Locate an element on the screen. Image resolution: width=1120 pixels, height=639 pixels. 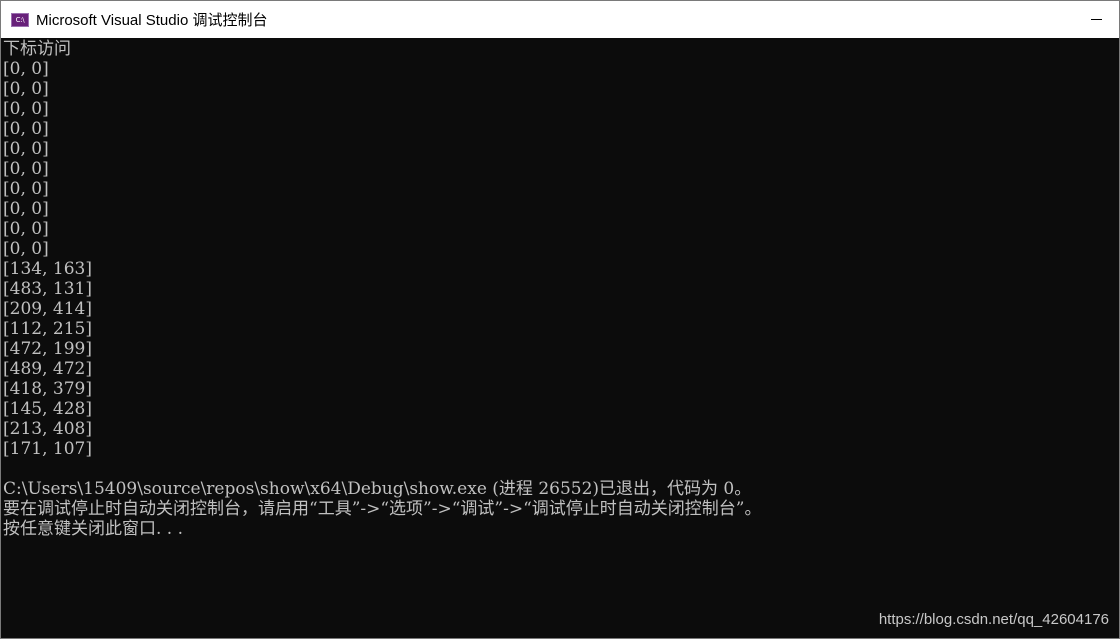
minimize-button is located at coordinates (1096, 19).